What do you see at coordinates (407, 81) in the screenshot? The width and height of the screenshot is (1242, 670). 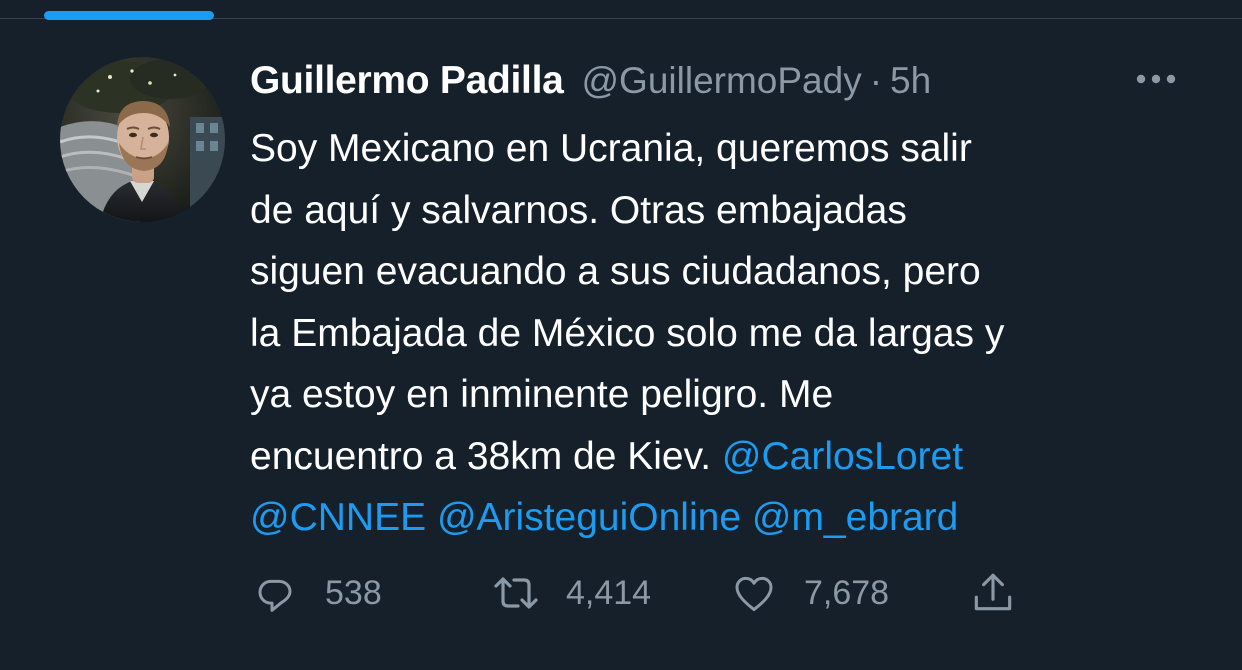 I see `author-display-name: Guillermo Padilla` at bounding box center [407, 81].